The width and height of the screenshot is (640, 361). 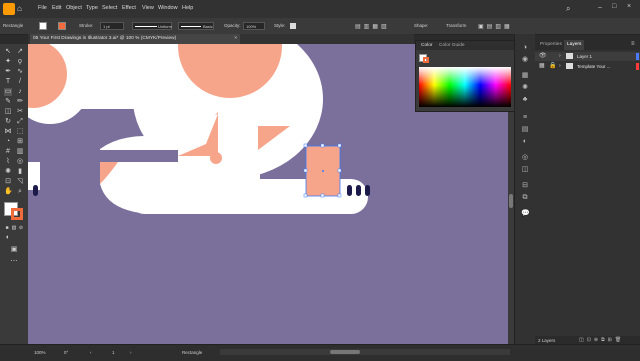 I want to click on rotate-tool-icon: ↻, so click(x=8, y=122).